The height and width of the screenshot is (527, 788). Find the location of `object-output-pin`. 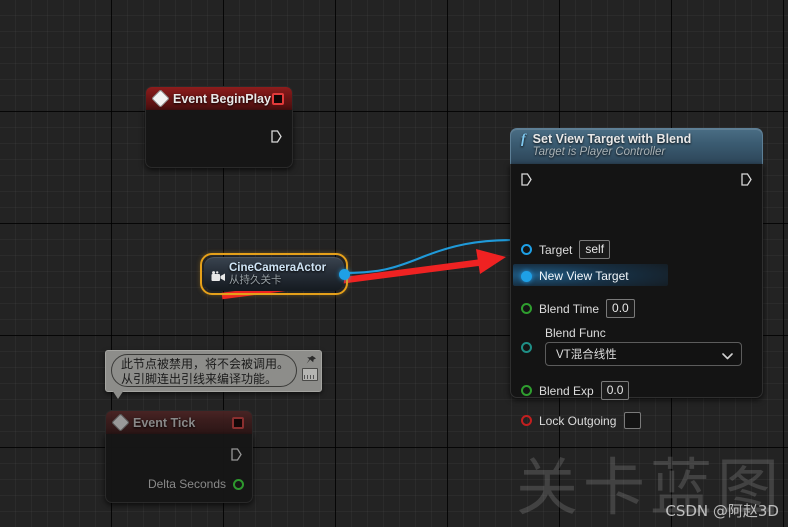

object-output-pin is located at coordinates (344, 274).